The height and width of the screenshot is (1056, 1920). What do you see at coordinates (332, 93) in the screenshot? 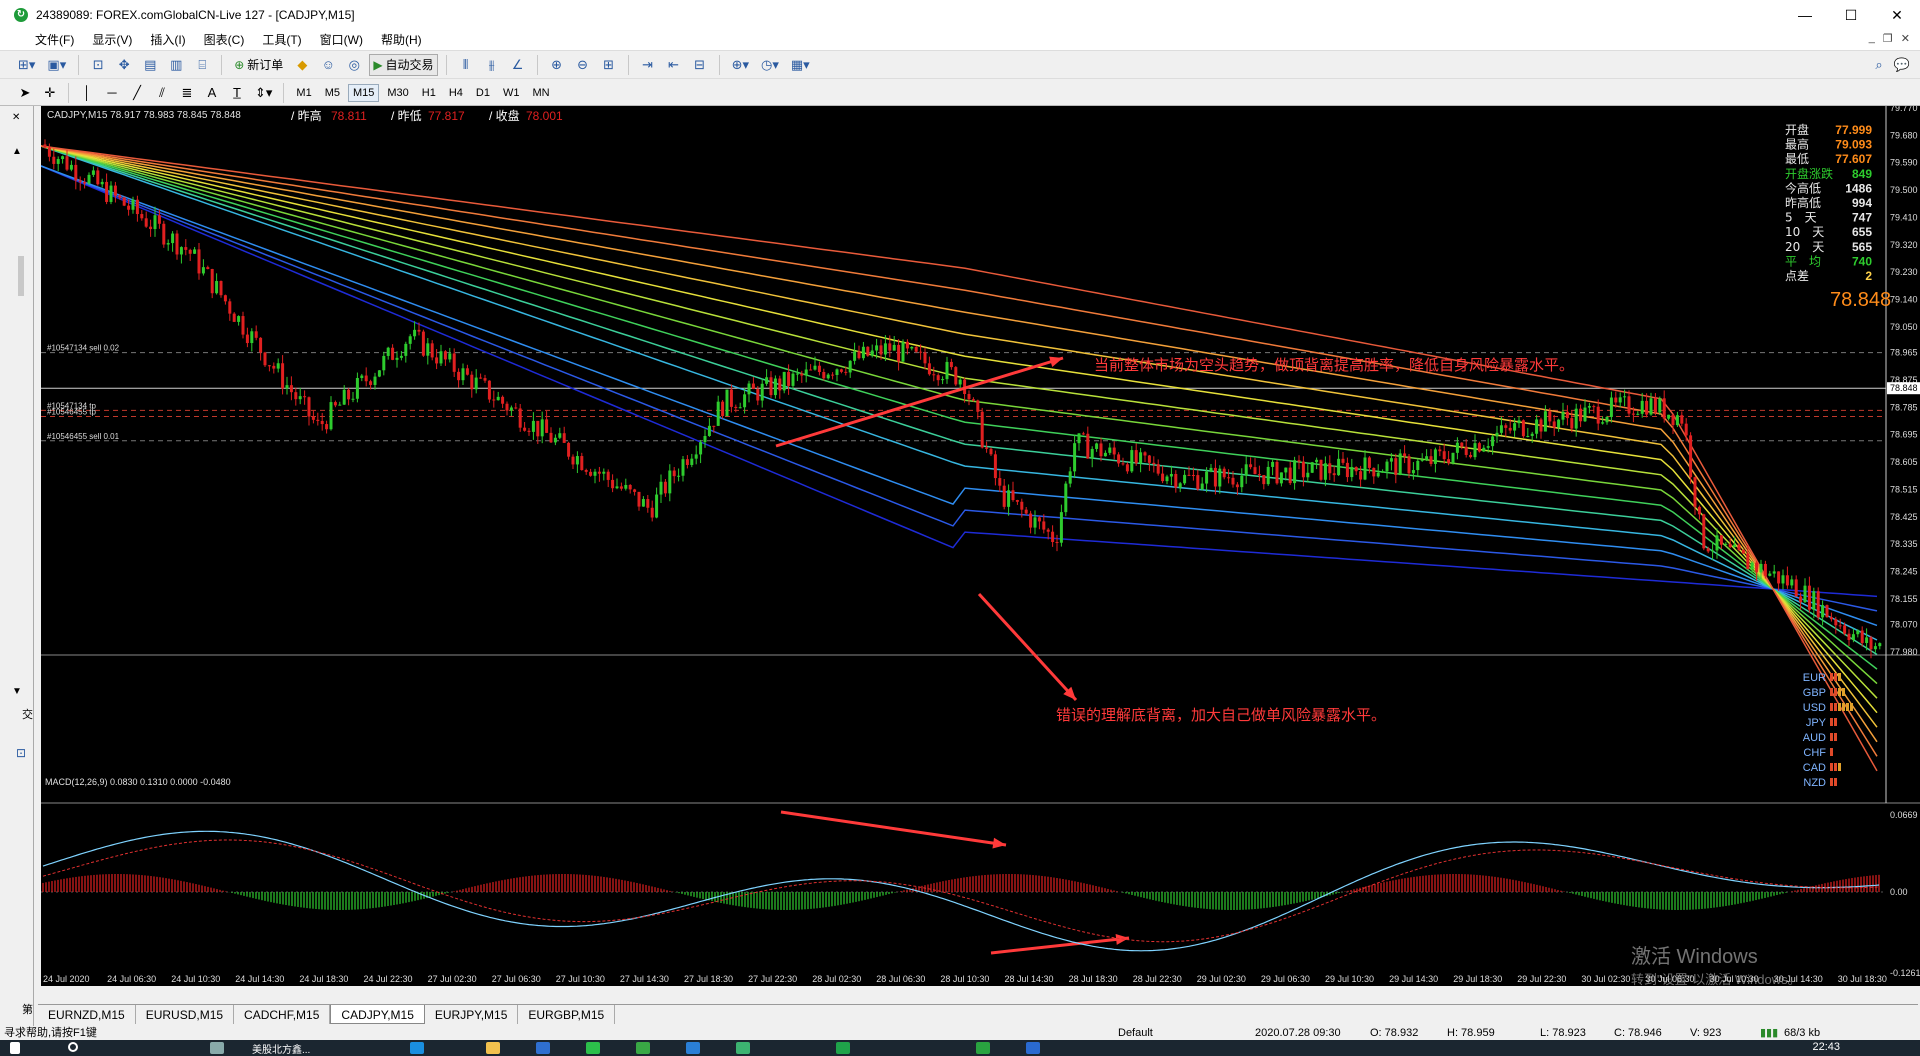
I see `tf-m5: M5` at bounding box center [332, 93].